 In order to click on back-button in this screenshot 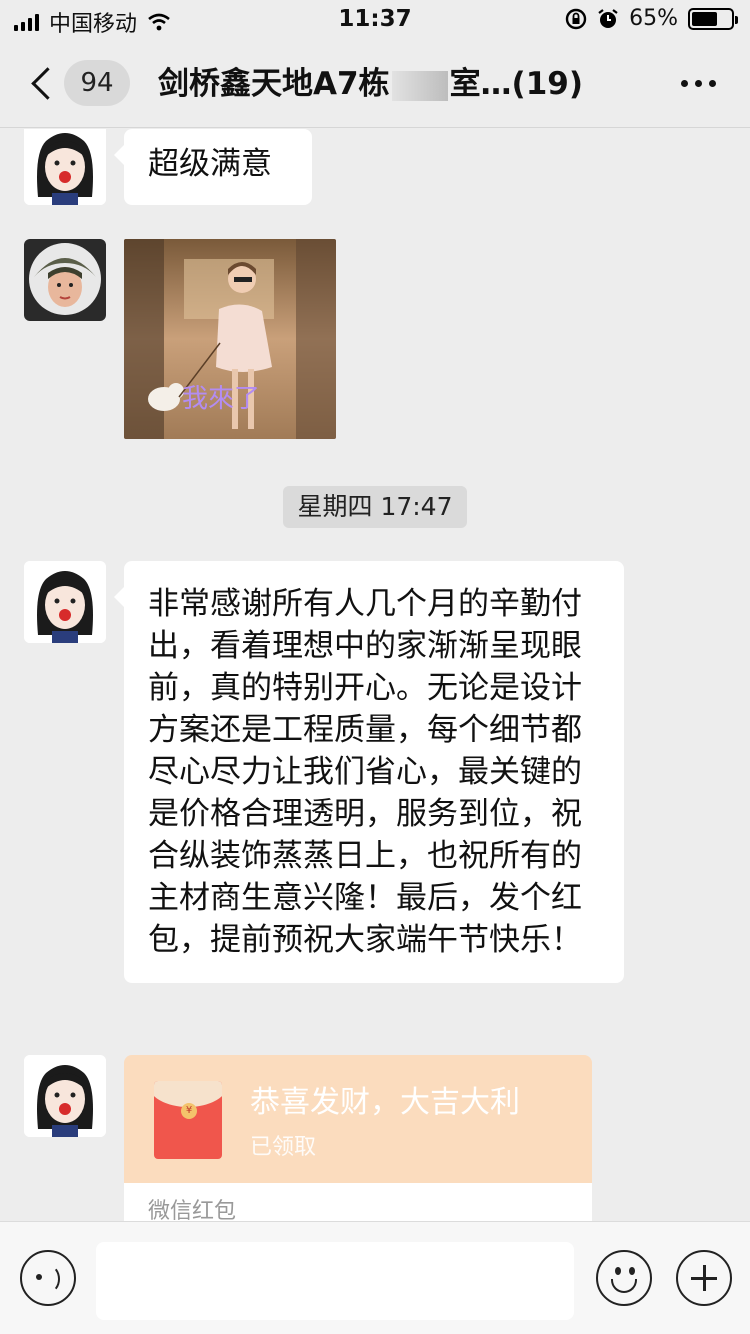, I will do `click(43, 84)`.